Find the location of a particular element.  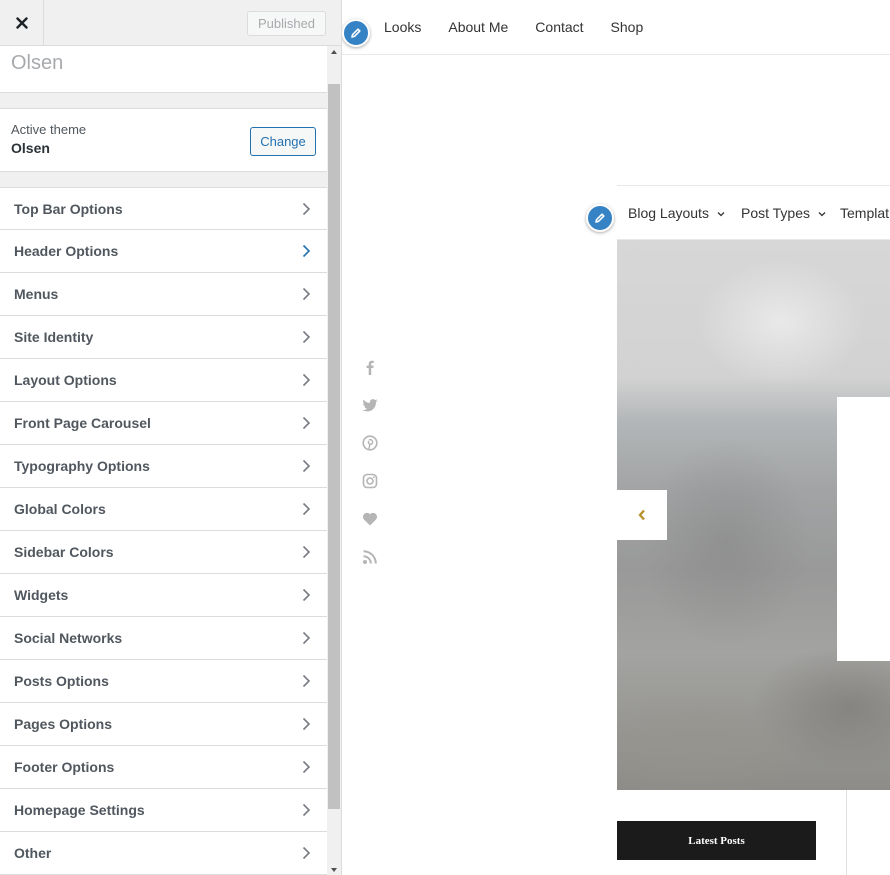

top-bar: Looks About Me Contact Shop is located at coordinates (616, 27).